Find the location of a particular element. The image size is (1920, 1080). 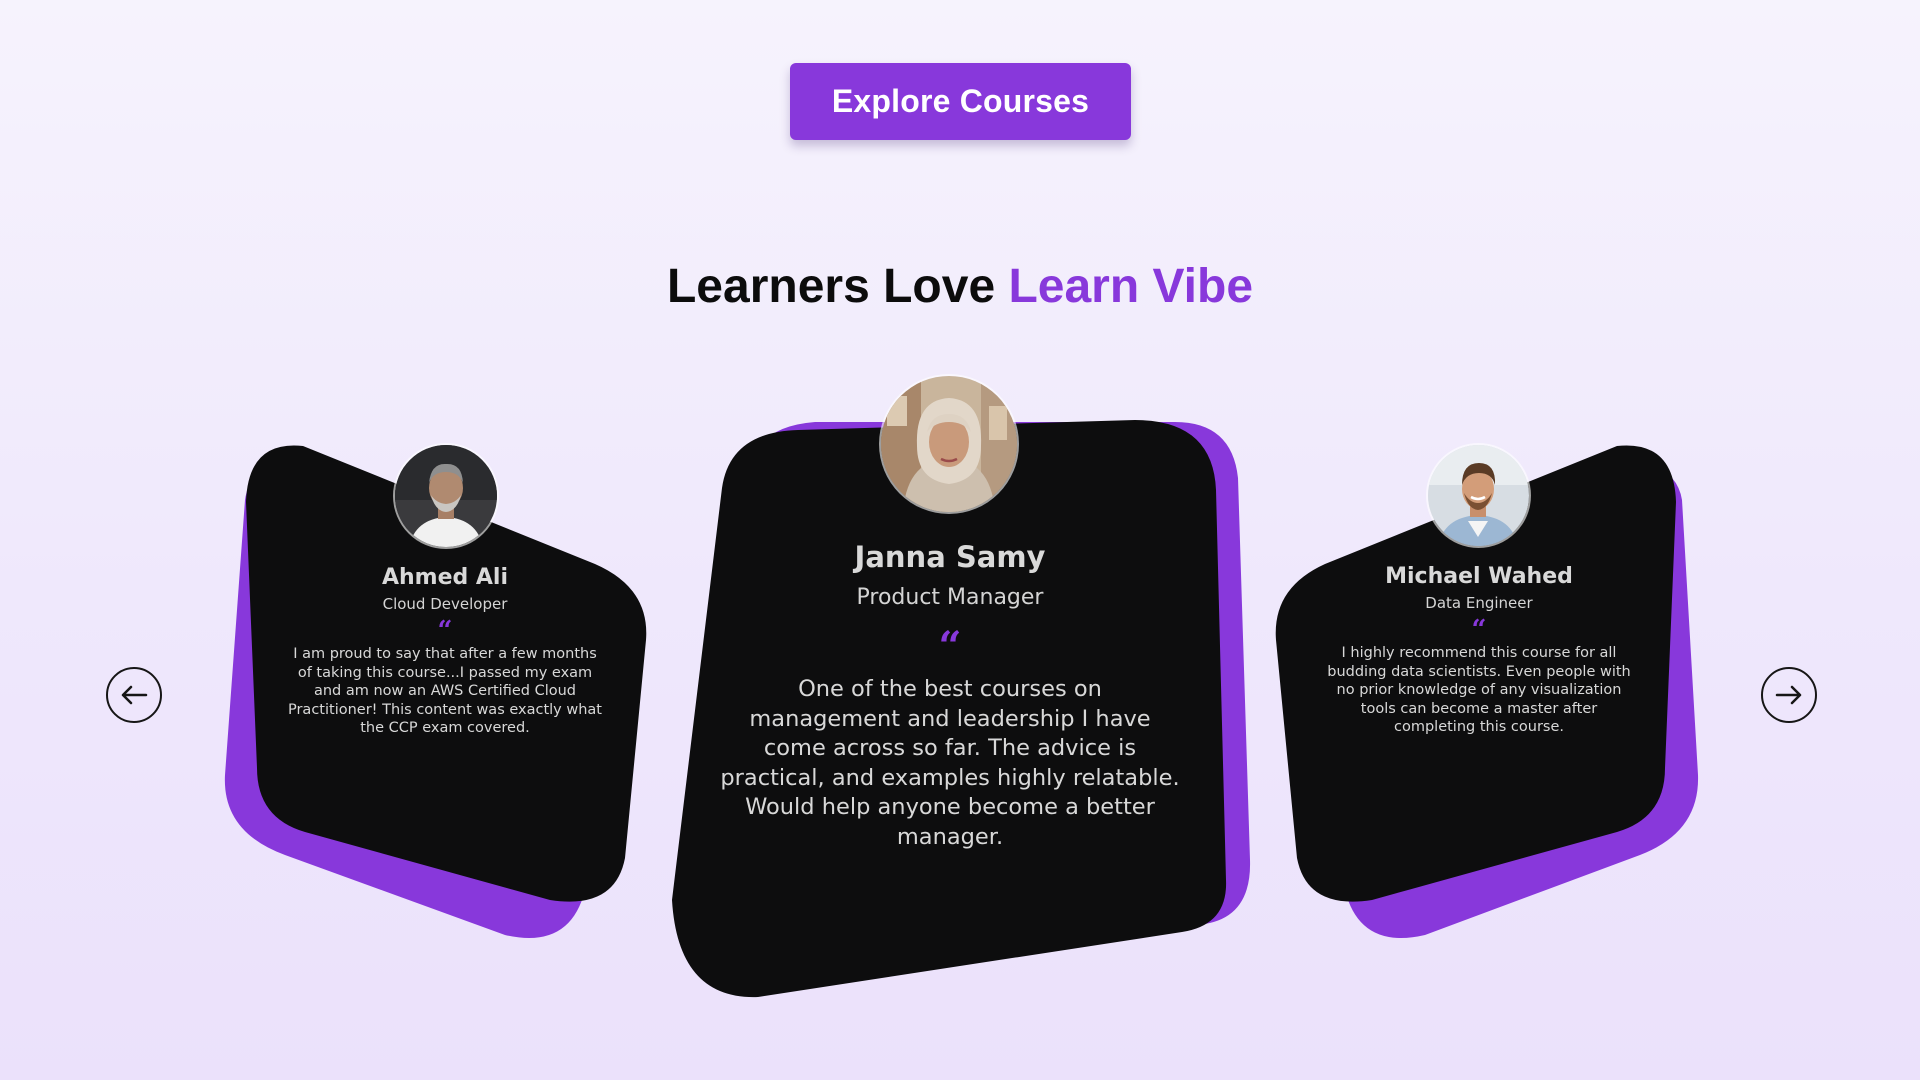

testimonial-name: Janna Samy is located at coordinates (950, 557).